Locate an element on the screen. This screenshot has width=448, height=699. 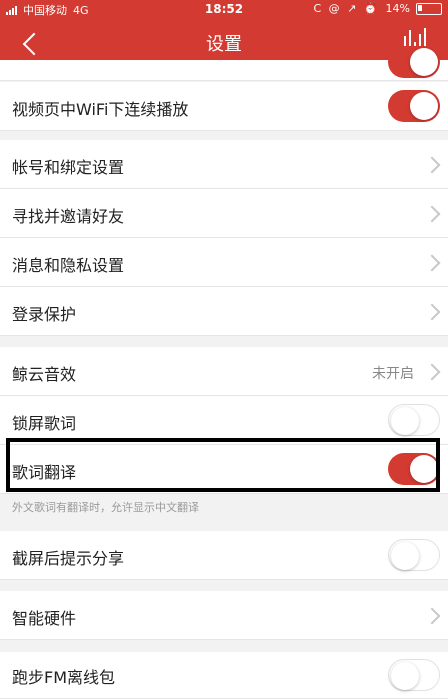
row-message-privacy: 消息和隐私设置 is located at coordinates (224, 262).